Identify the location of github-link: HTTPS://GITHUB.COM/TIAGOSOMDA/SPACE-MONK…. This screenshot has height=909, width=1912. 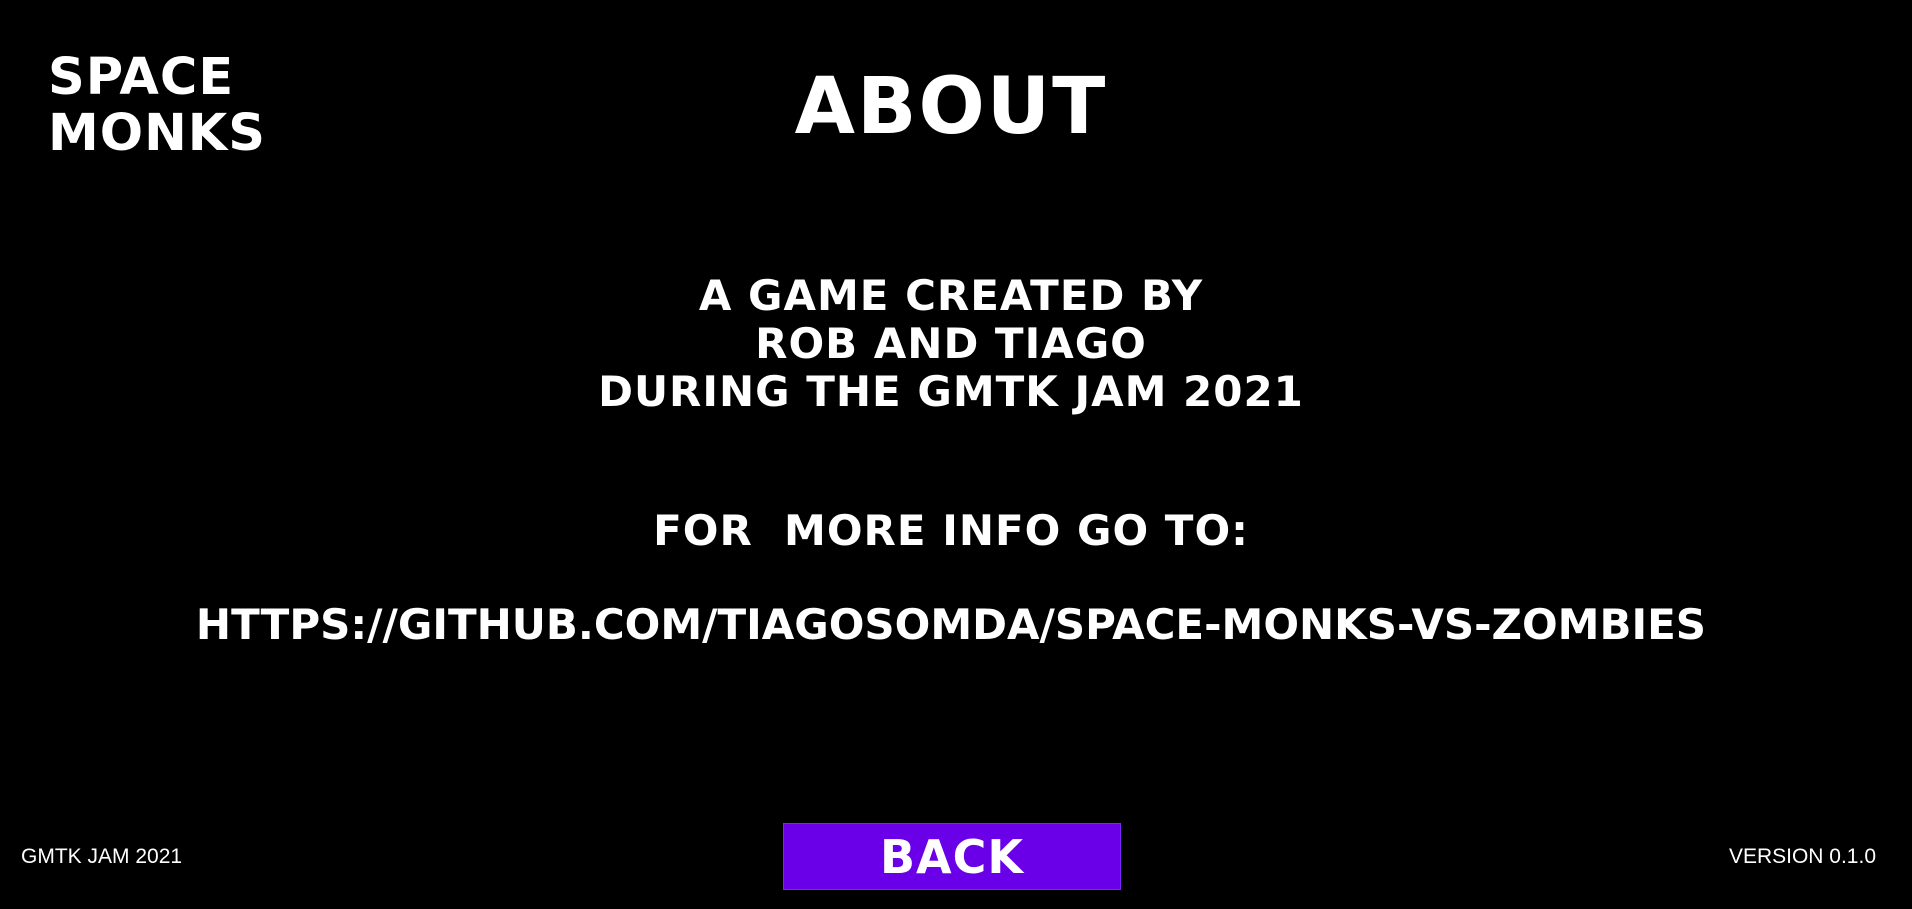
(951, 625).